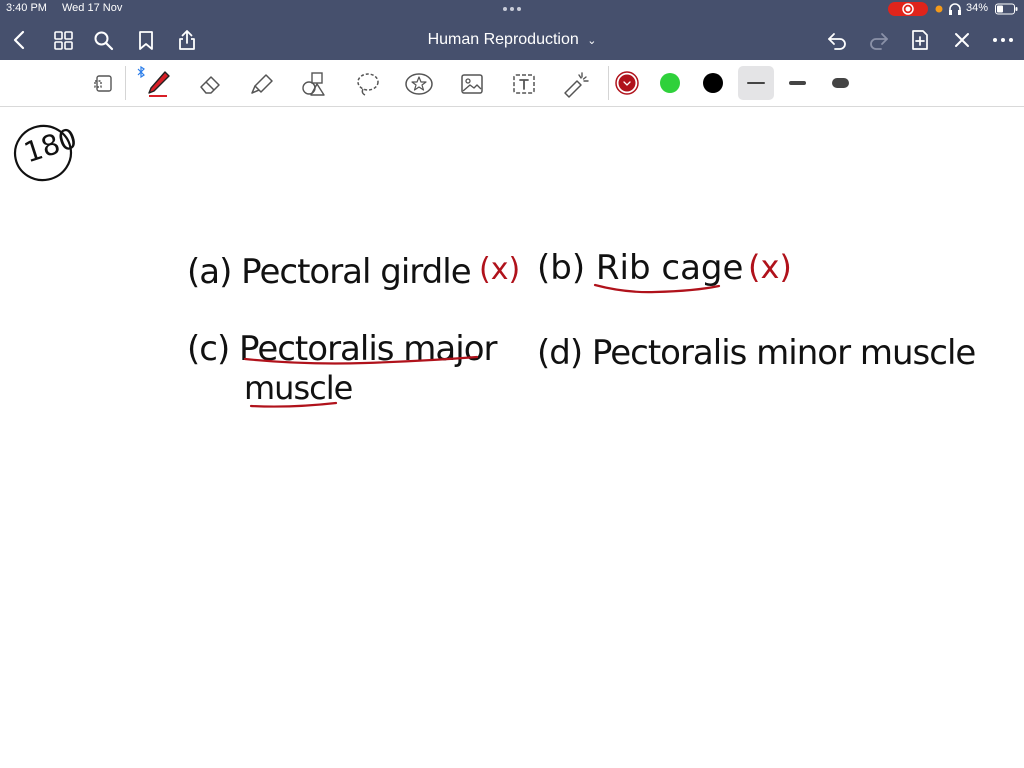 Image resolution: width=1024 pixels, height=768 pixels. Describe the element at coordinates (879, 40) in the screenshot. I see `redo-icon` at that location.